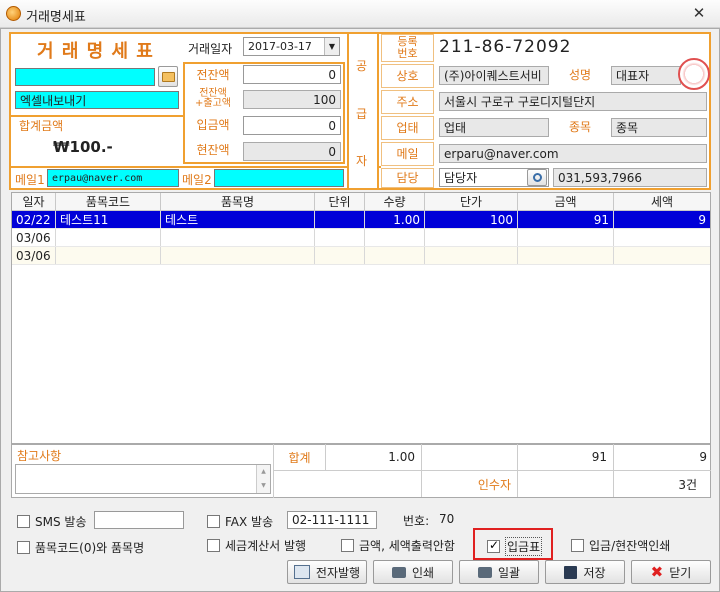  I want to click on fax-checkbox, so click(213, 521).